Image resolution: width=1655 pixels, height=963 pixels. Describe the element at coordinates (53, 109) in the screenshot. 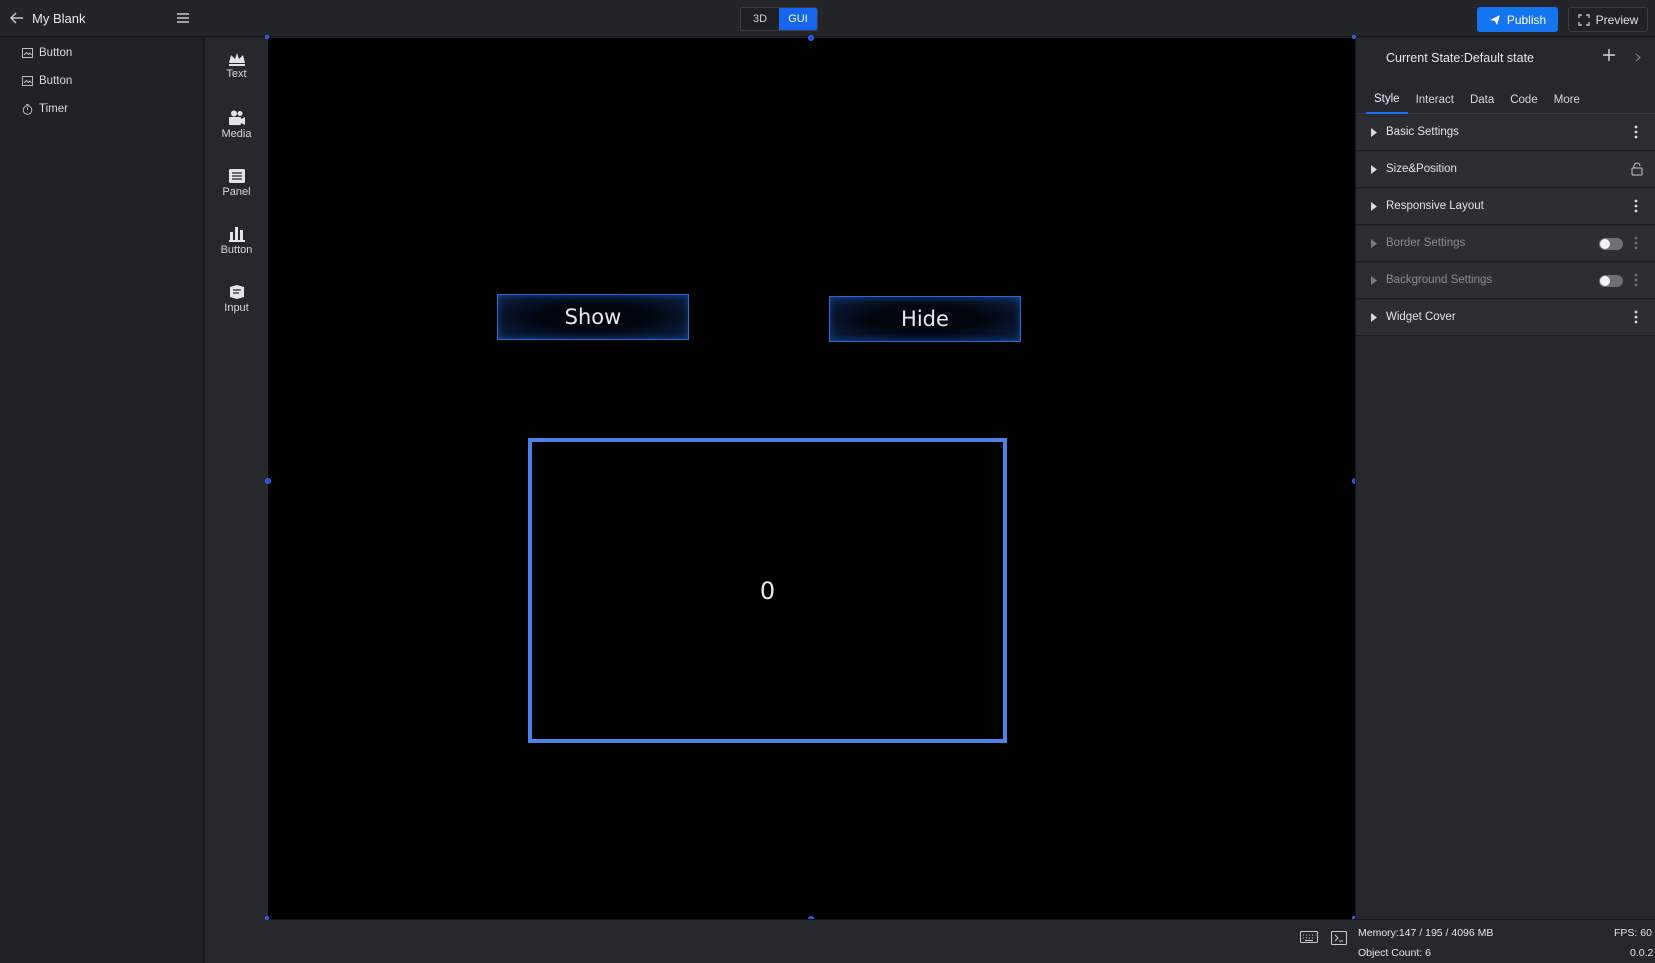

I see `outline-item-label: Timer` at that location.